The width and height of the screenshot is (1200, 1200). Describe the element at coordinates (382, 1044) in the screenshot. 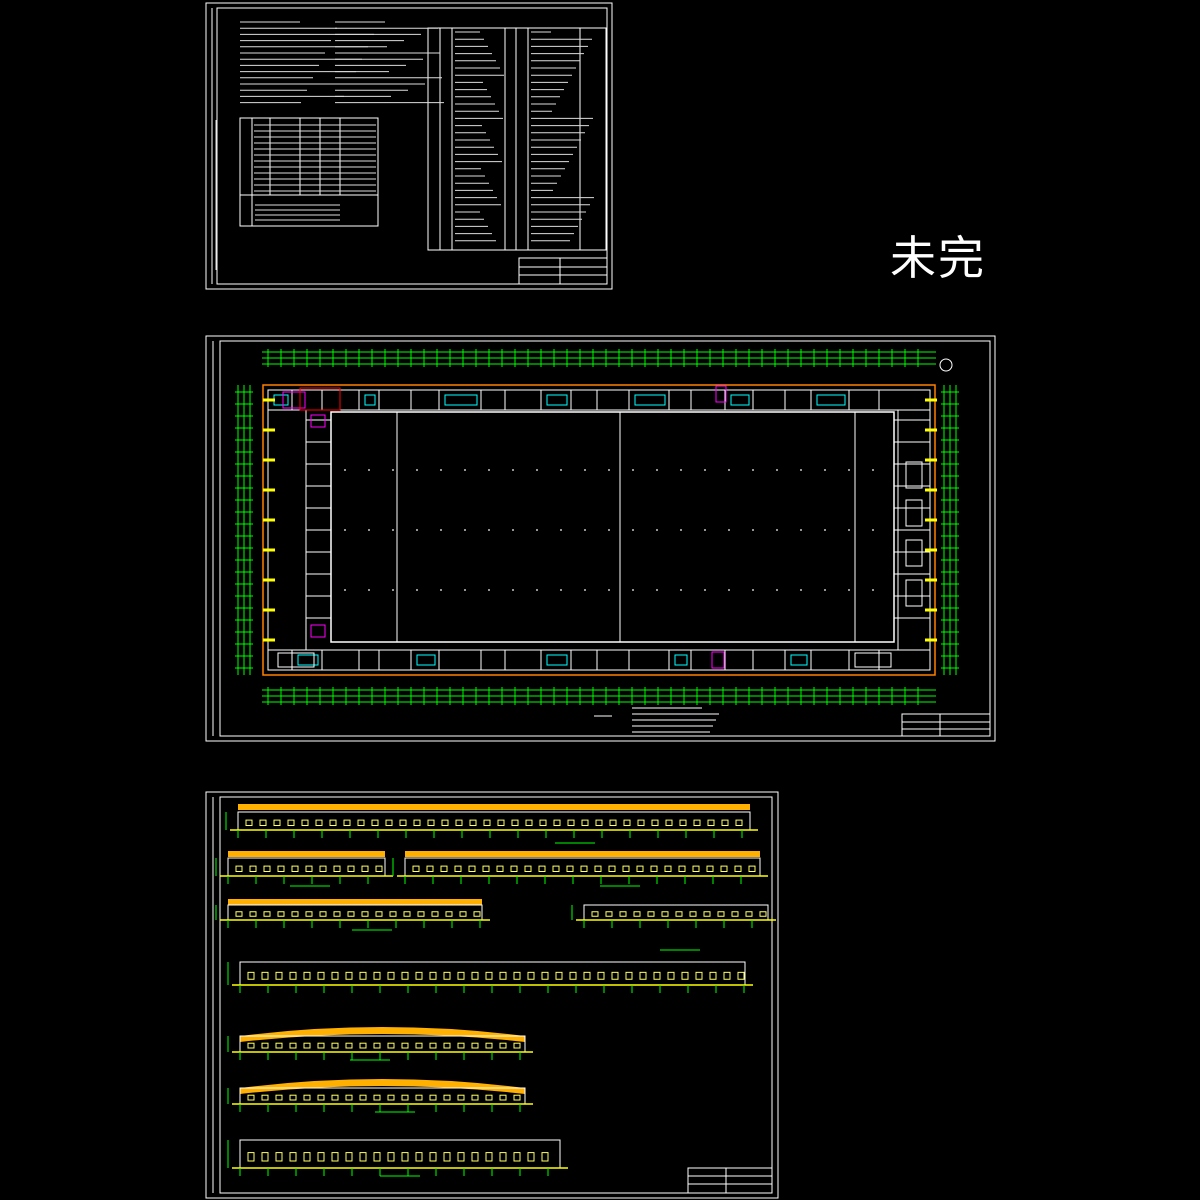

I see `facade` at that location.